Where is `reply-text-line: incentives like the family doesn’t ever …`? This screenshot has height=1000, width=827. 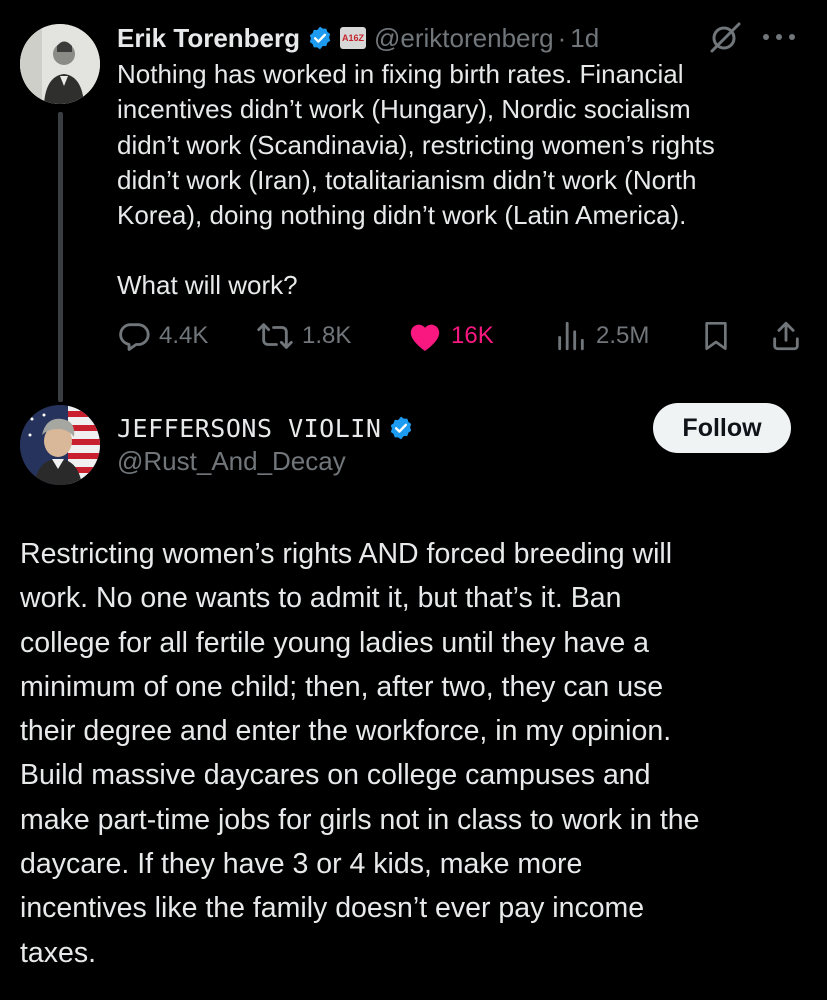 reply-text-line: incentives like the family doesn’t ever … is located at coordinates (332, 908).